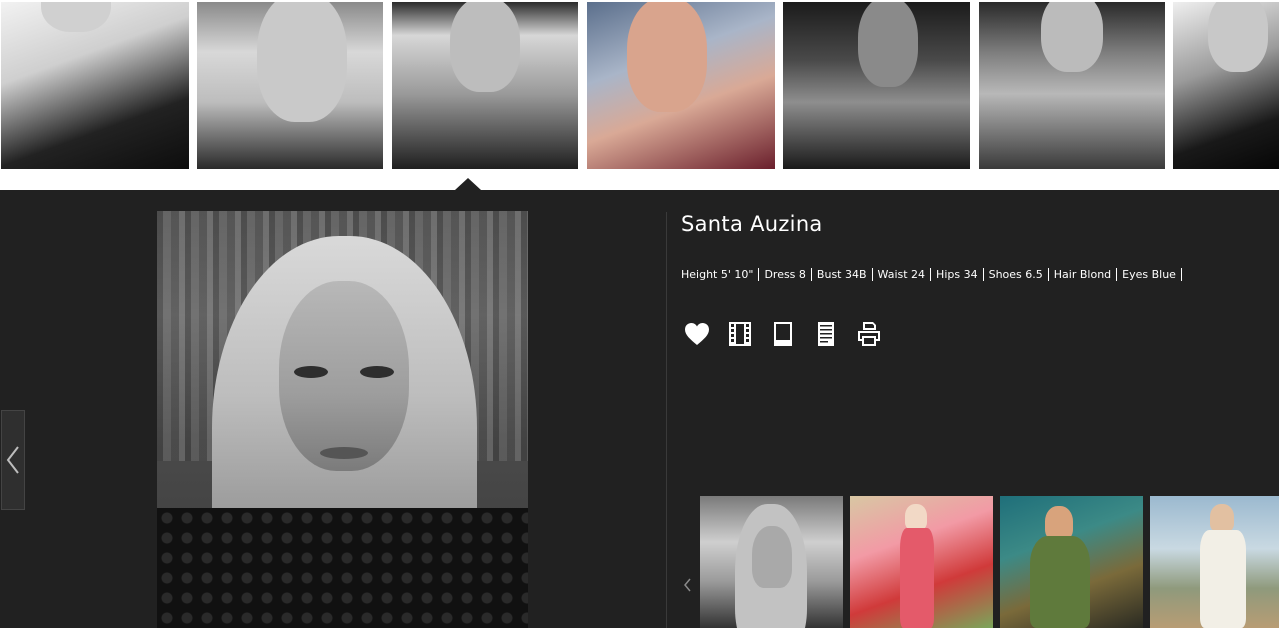  I want to click on print-icon, so click(869, 334).